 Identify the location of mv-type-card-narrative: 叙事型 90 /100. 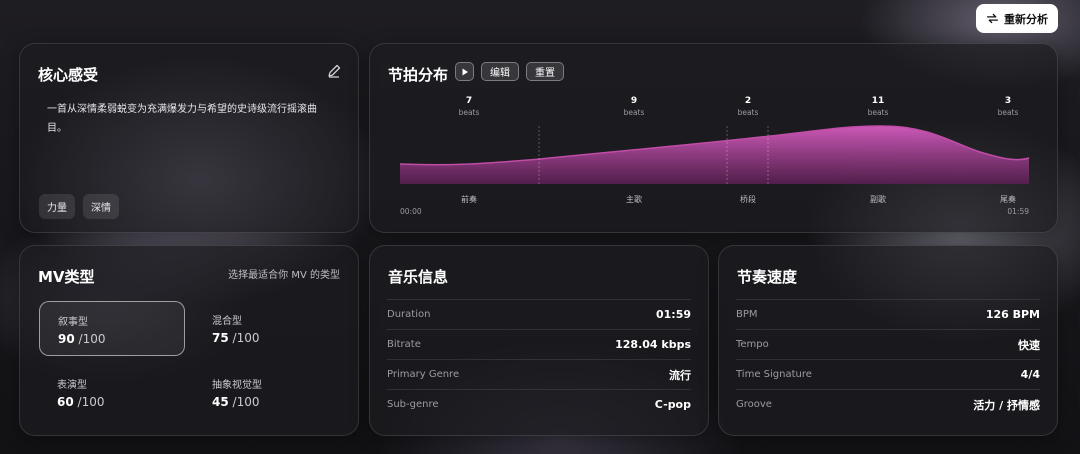
(112, 328).